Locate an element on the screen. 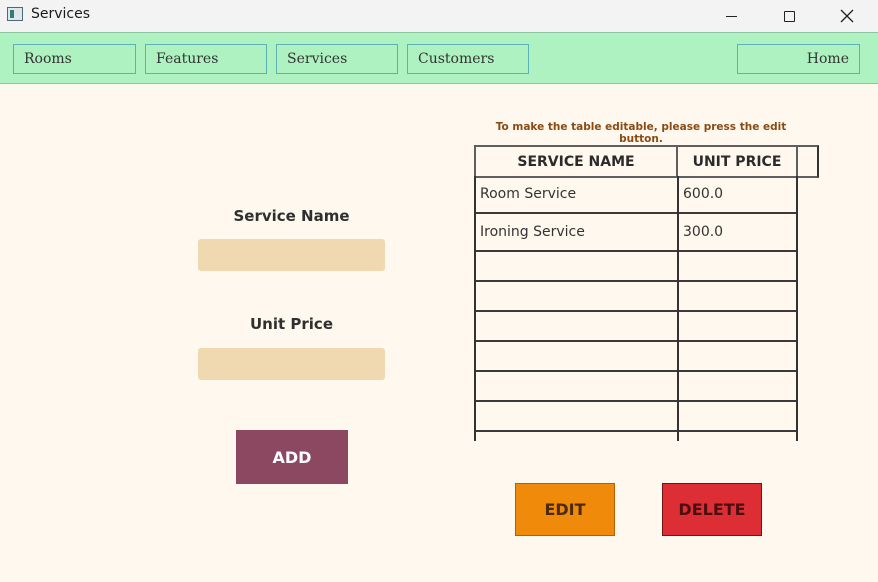 This screenshot has height=582, width=878. table-row: Room Service 600.0 is located at coordinates (636, 195).